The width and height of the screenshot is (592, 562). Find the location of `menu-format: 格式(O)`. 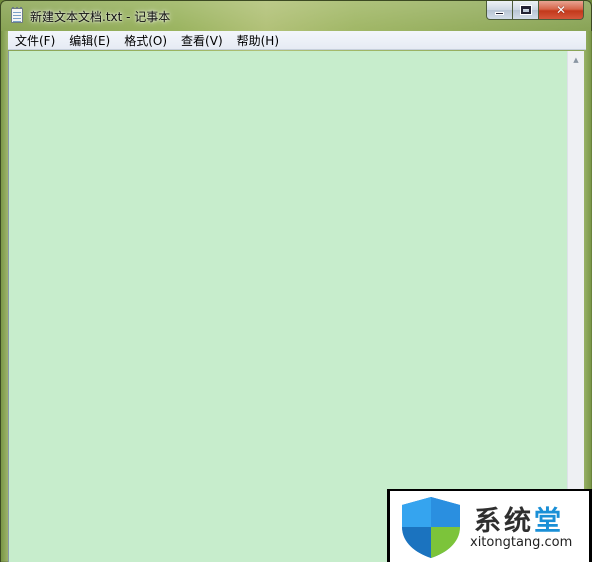

menu-format: 格式(O) is located at coordinates (145, 40).